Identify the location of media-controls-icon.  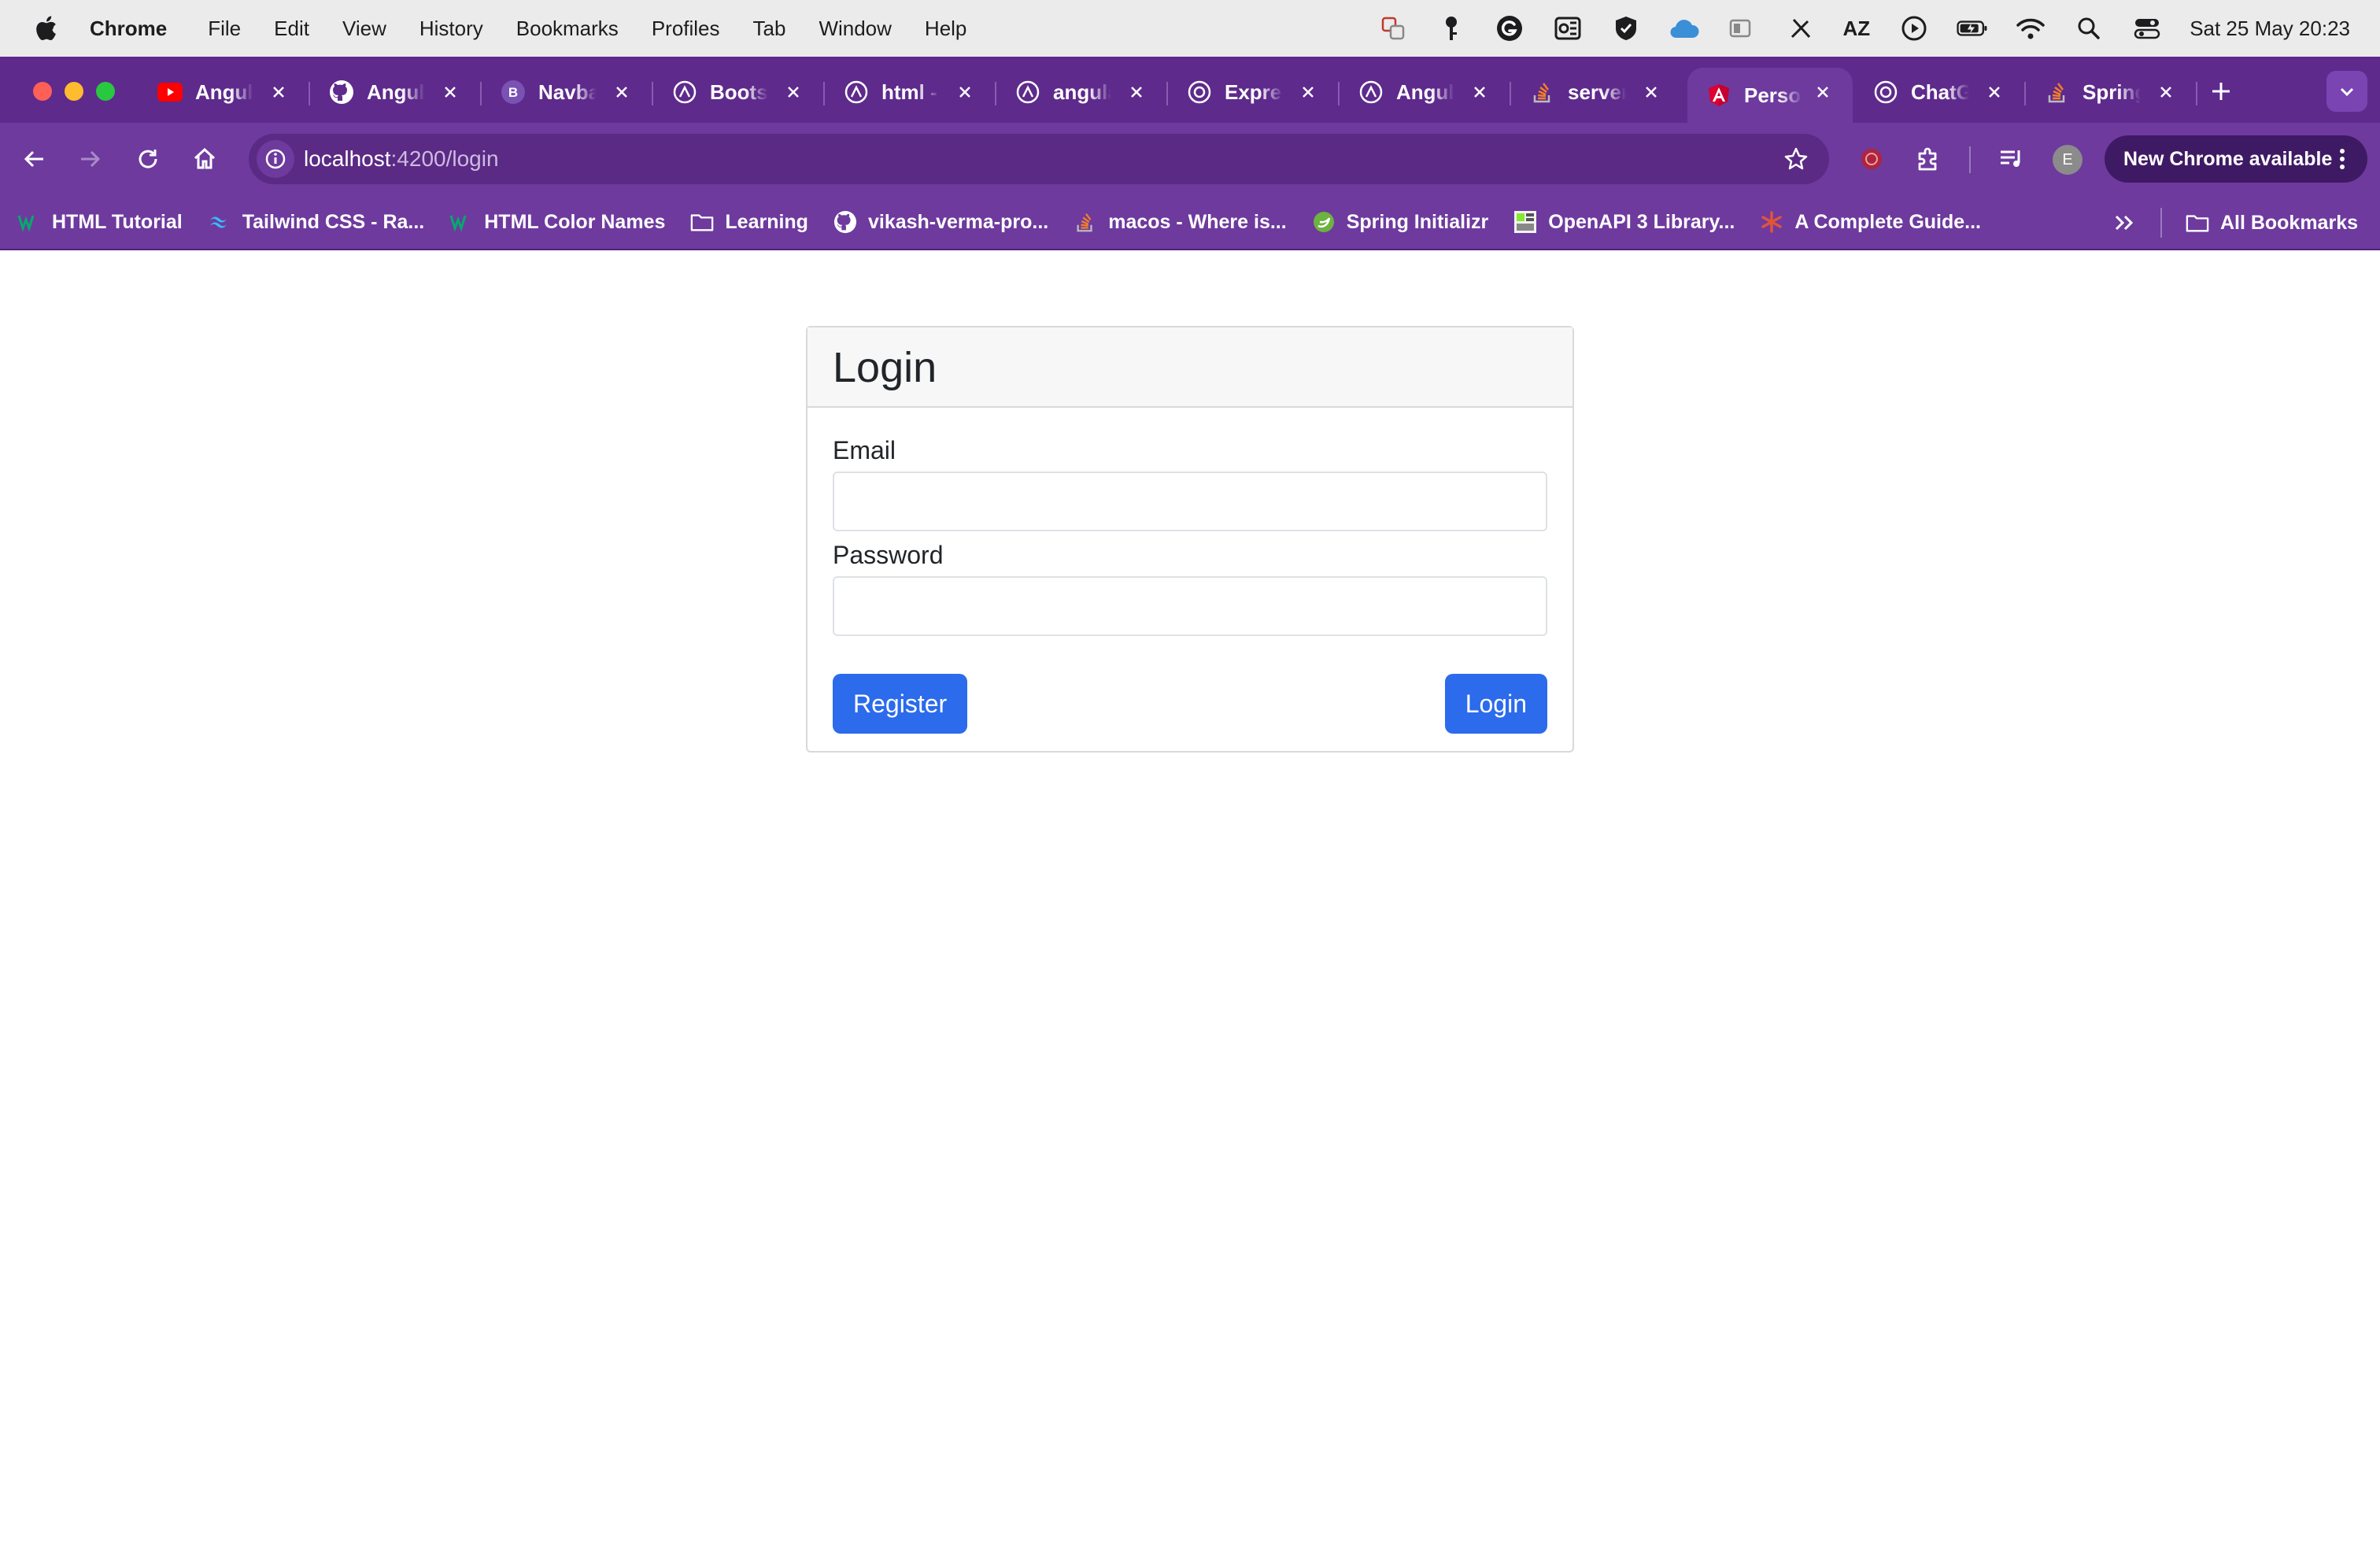
(2011, 159).